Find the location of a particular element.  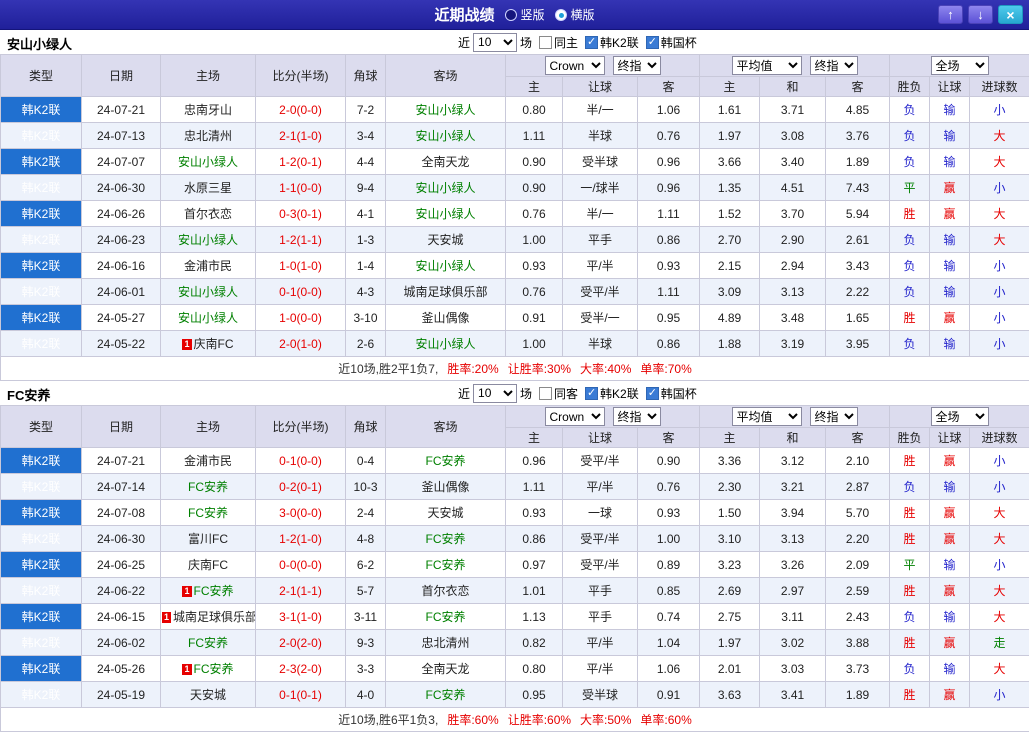

team-label: 城南足球俱乐部 is located at coordinates (445, 292).